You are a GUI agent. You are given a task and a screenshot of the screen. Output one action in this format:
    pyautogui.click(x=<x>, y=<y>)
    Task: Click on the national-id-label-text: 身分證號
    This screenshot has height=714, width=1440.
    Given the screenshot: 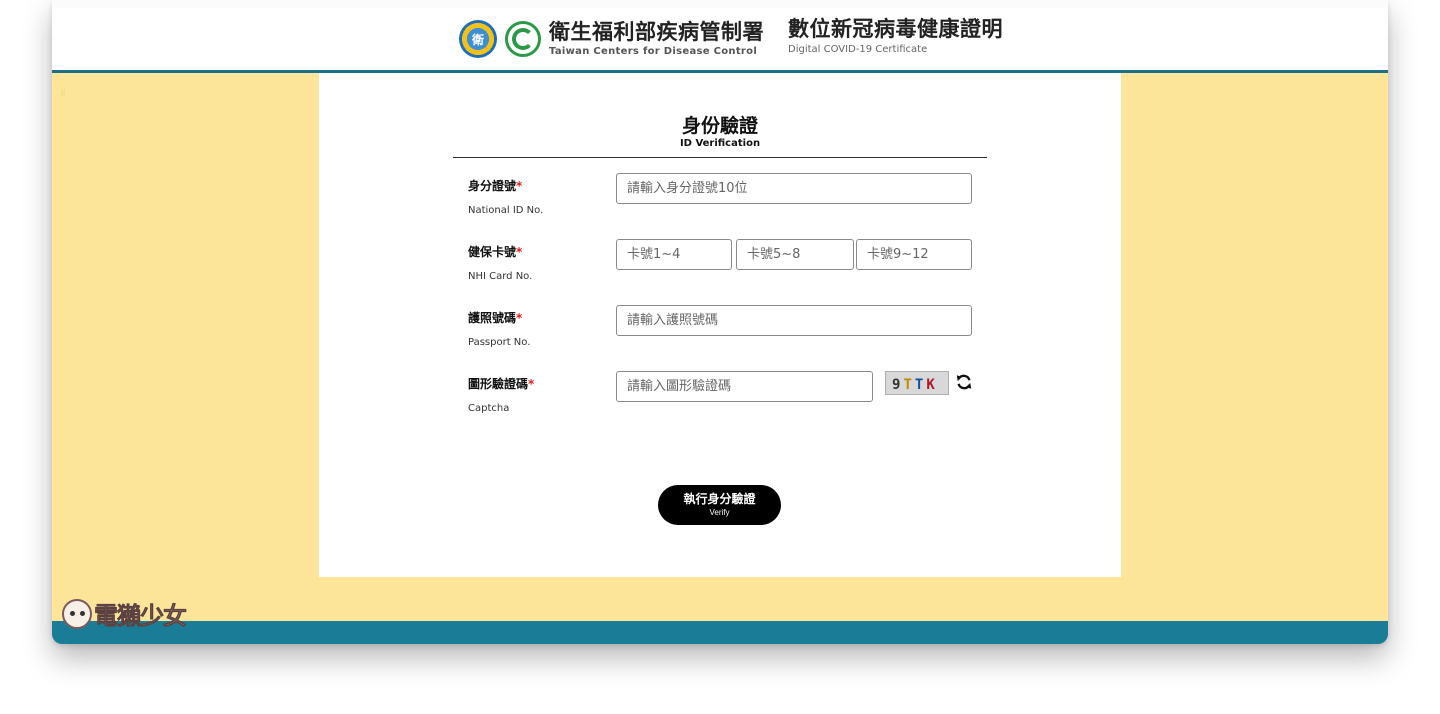 What is the action you would take?
    pyautogui.click(x=492, y=186)
    